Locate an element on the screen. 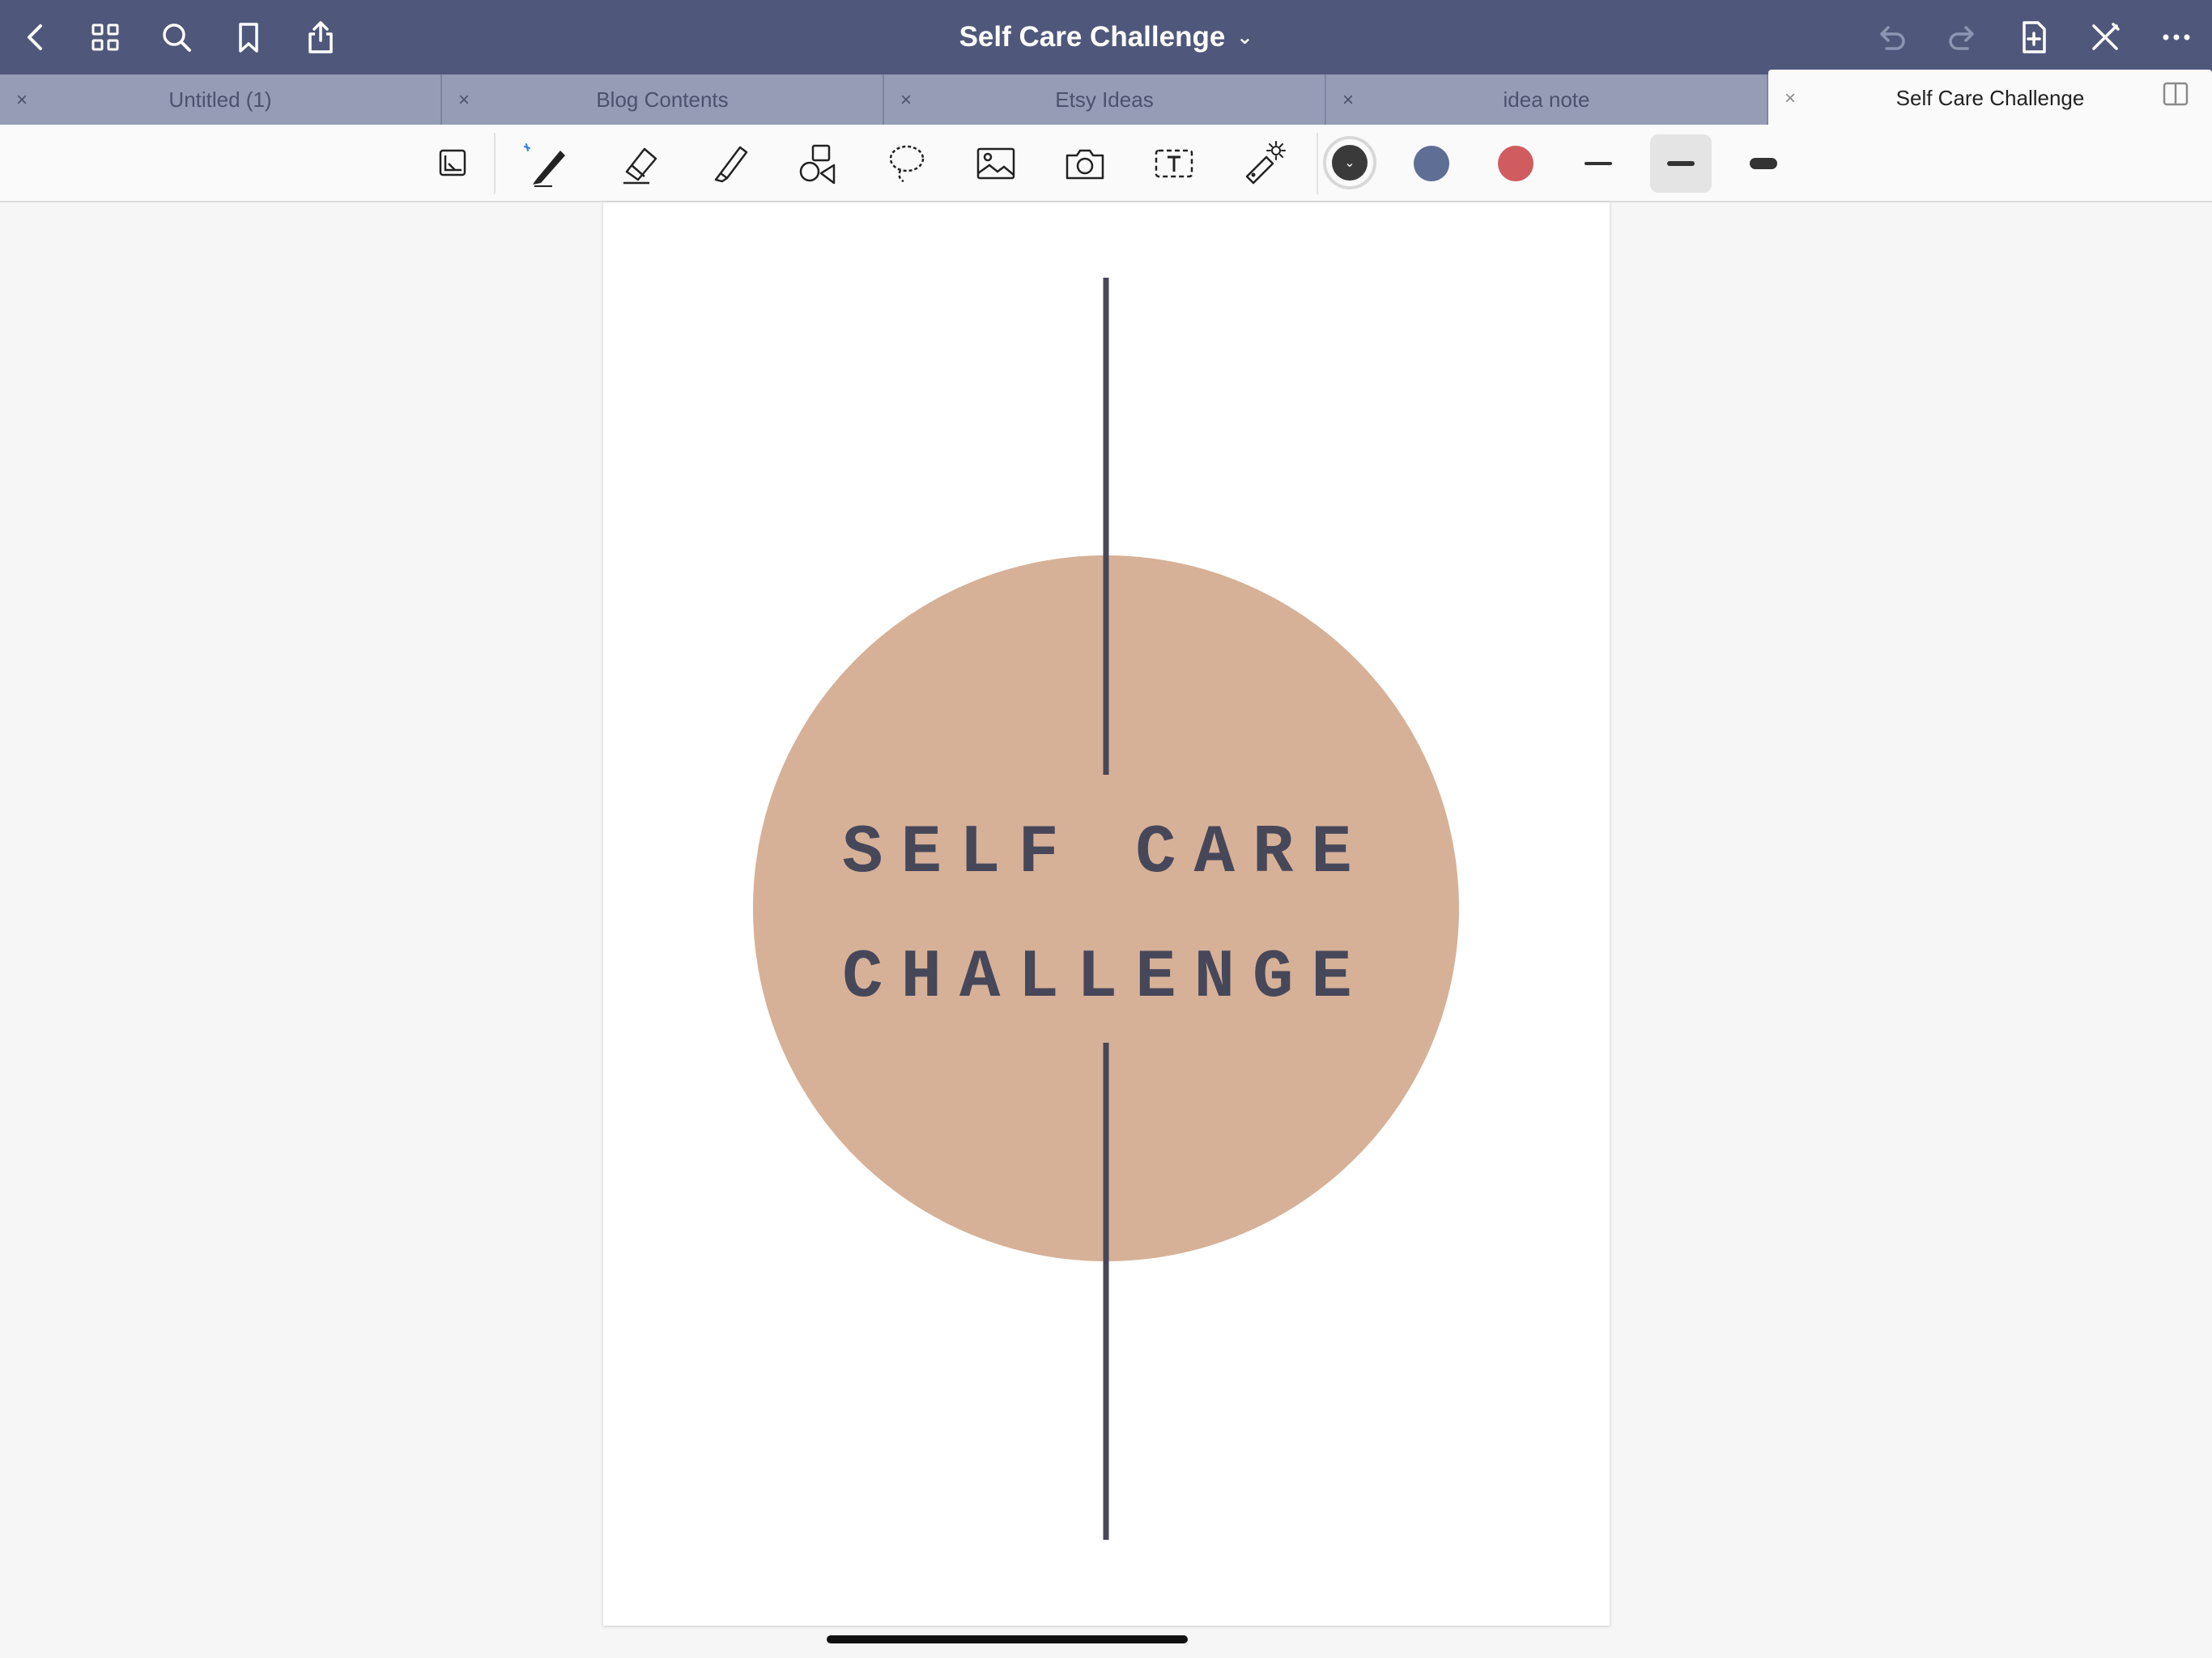 This screenshot has height=1658, width=2212. search-button is located at coordinates (177, 37).